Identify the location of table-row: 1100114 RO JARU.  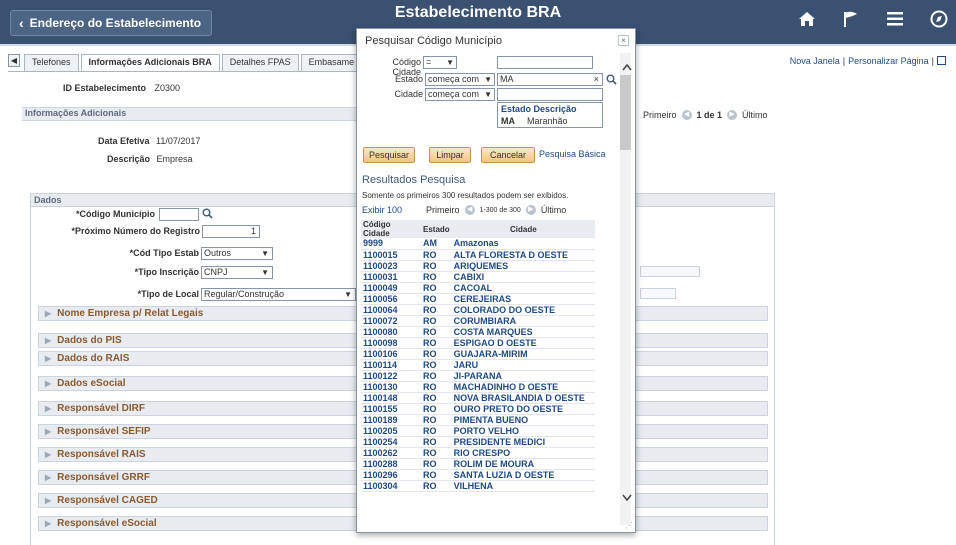
(478, 365).